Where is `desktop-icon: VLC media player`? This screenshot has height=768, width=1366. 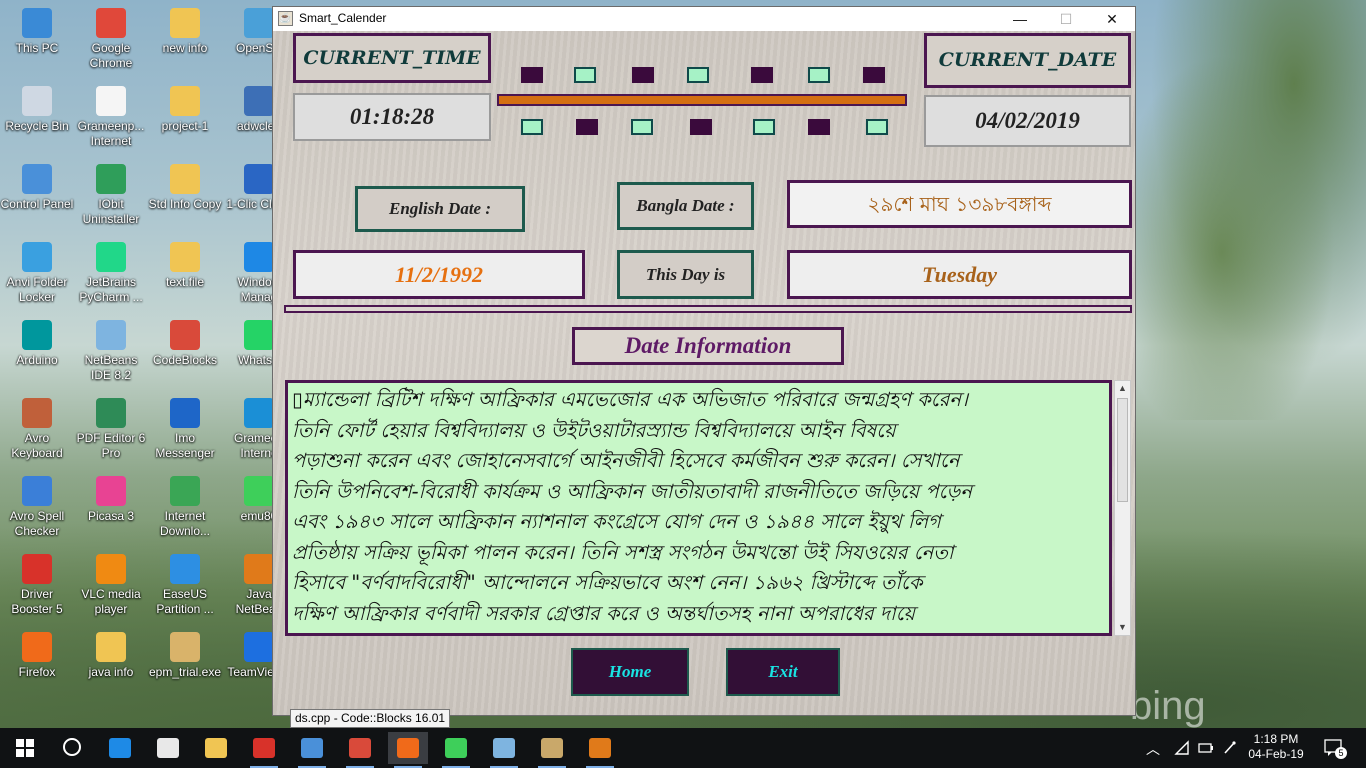
desktop-icon: VLC media player is located at coordinates (111, 585).